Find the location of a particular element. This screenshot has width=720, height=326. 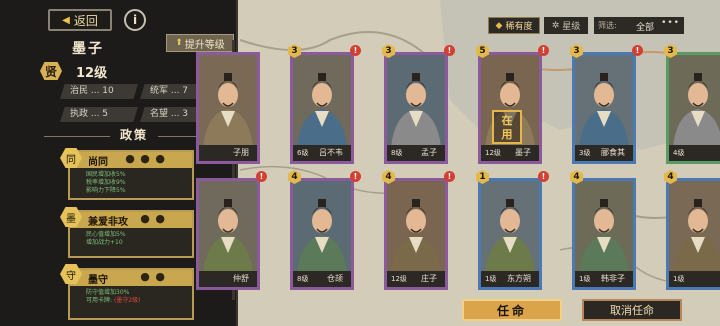

hero-card: 1级 韩非子 is located at coordinates (604, 234).